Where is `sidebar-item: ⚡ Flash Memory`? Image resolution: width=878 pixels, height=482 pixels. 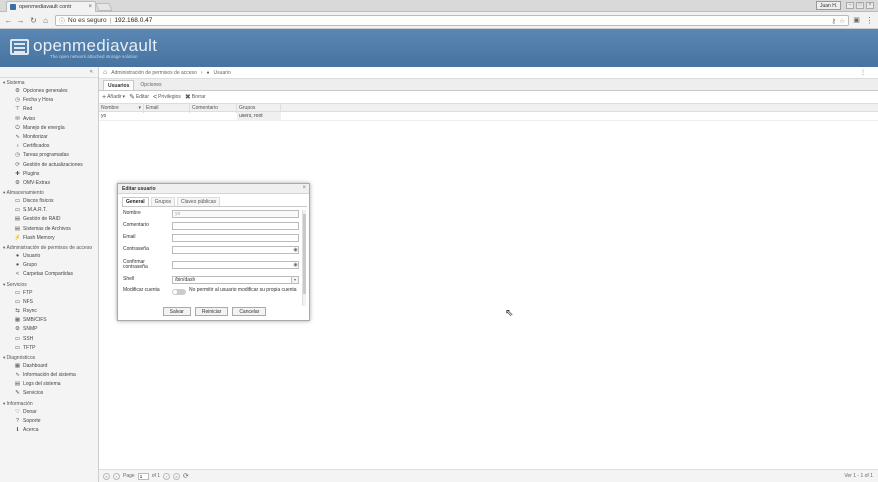 sidebar-item: ⚡ Flash Memory is located at coordinates (49, 238).